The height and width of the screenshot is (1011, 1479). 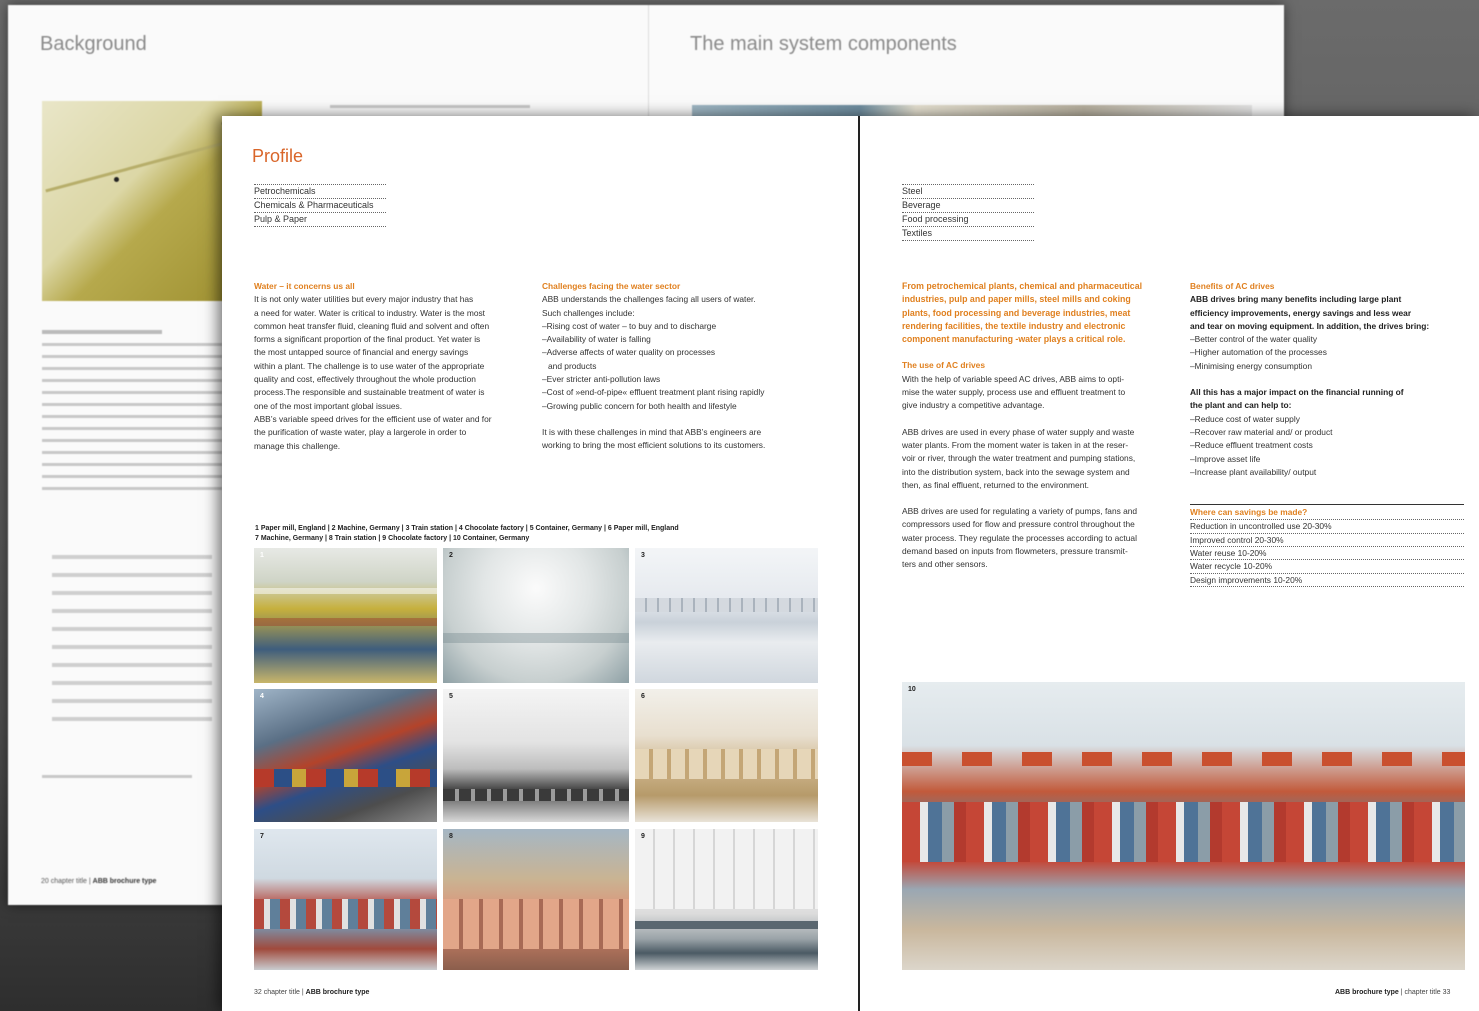 What do you see at coordinates (278, 156) in the screenshot?
I see `page-title: Profile` at bounding box center [278, 156].